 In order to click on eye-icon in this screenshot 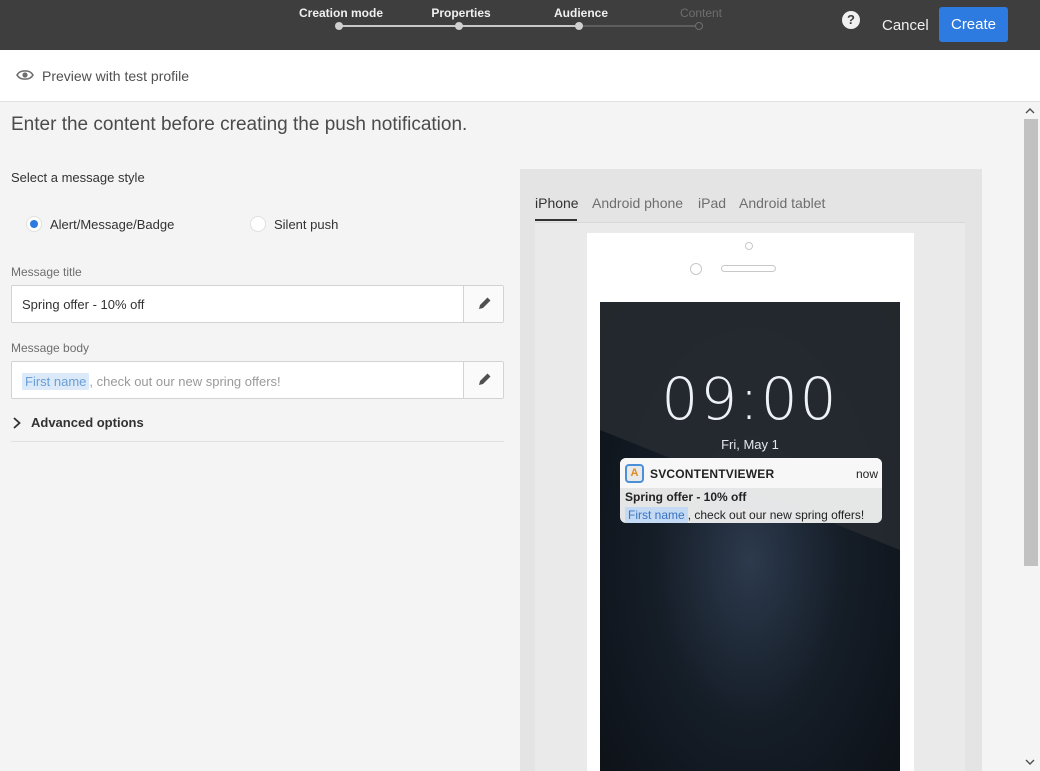, I will do `click(25, 75)`.